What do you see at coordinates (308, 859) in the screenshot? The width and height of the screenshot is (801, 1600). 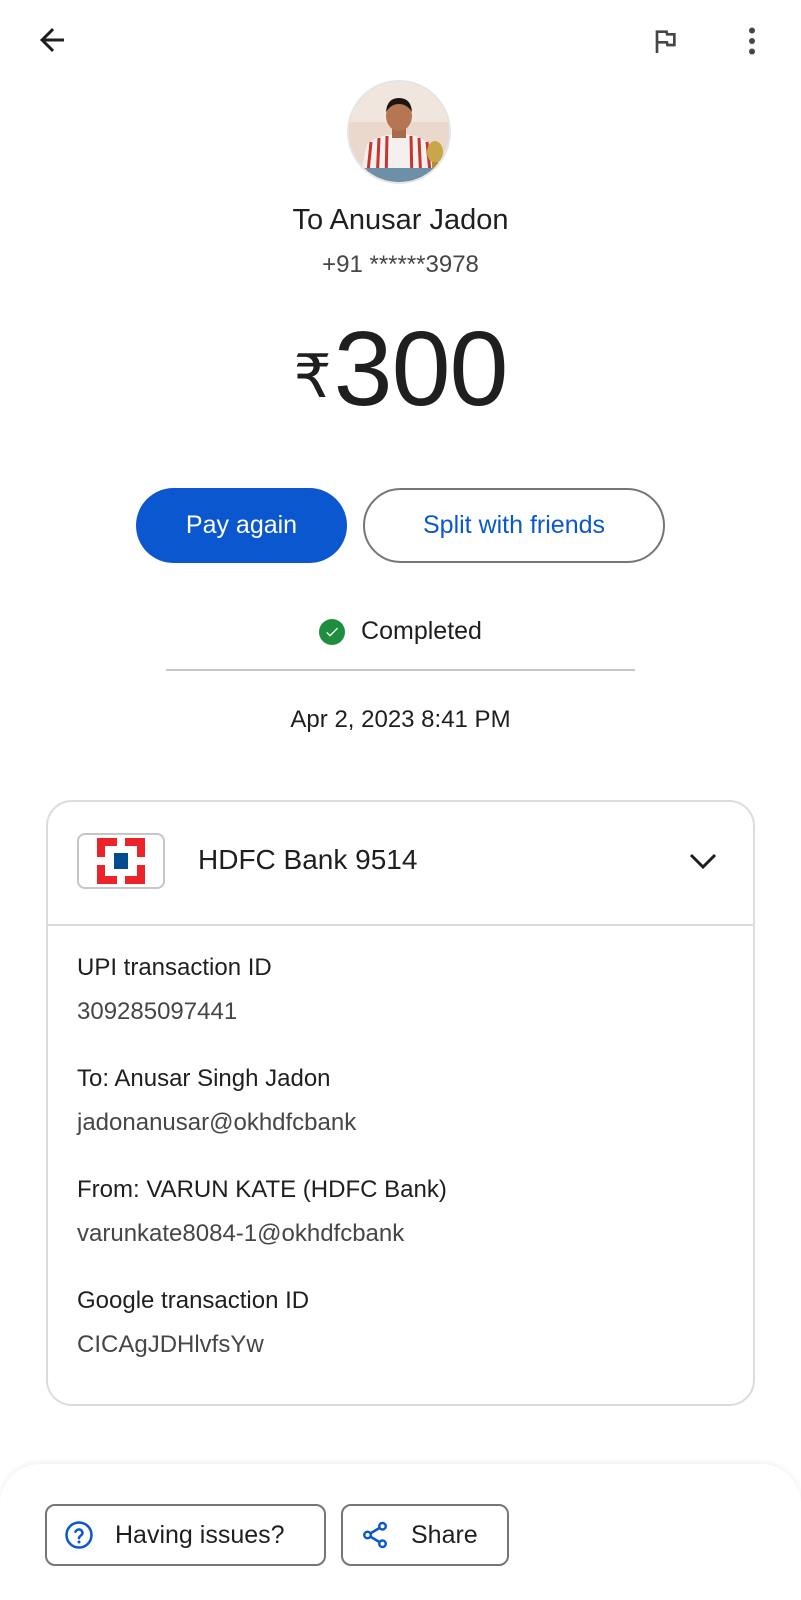 I see `bank-account-name: HDFC Bank 9514` at bounding box center [308, 859].